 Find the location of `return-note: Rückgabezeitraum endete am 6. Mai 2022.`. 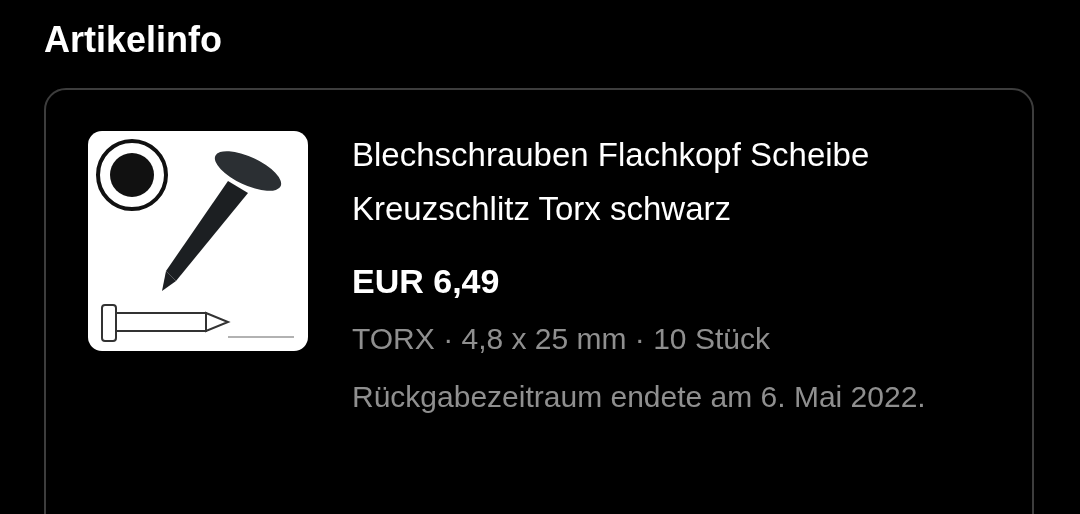

return-note: Rückgabezeitraum endete am 6. Mai 2022. is located at coordinates (639, 397).